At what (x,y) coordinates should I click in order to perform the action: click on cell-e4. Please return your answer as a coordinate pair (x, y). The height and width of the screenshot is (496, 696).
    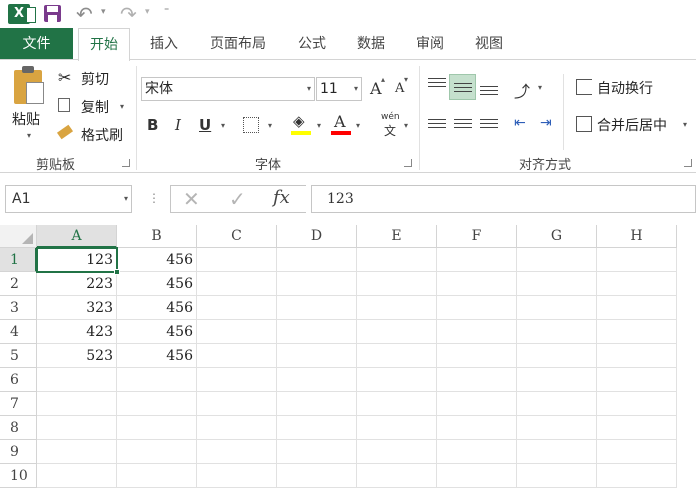
    Looking at the image, I should click on (397, 332).